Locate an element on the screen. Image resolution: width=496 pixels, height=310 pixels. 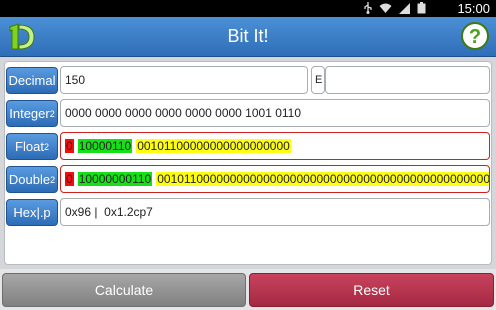
app-header: Bit It! ? is located at coordinates (248, 37).